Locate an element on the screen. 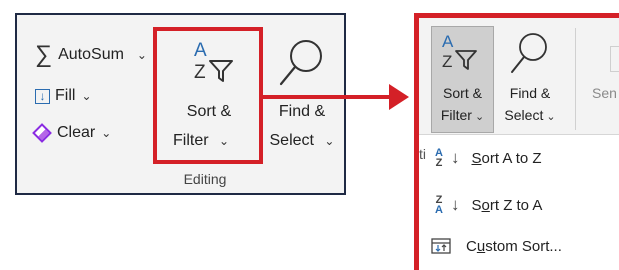  fill-button: ↓ Fill ⌄ is located at coordinates (63, 96).